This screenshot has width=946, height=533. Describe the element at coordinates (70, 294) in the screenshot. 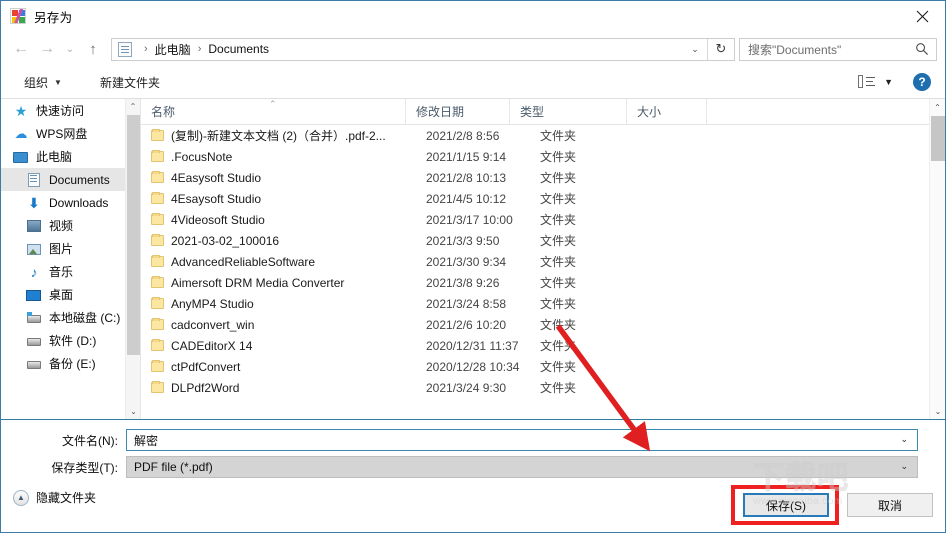

I see `sidebar-item-8: 桌面` at that location.